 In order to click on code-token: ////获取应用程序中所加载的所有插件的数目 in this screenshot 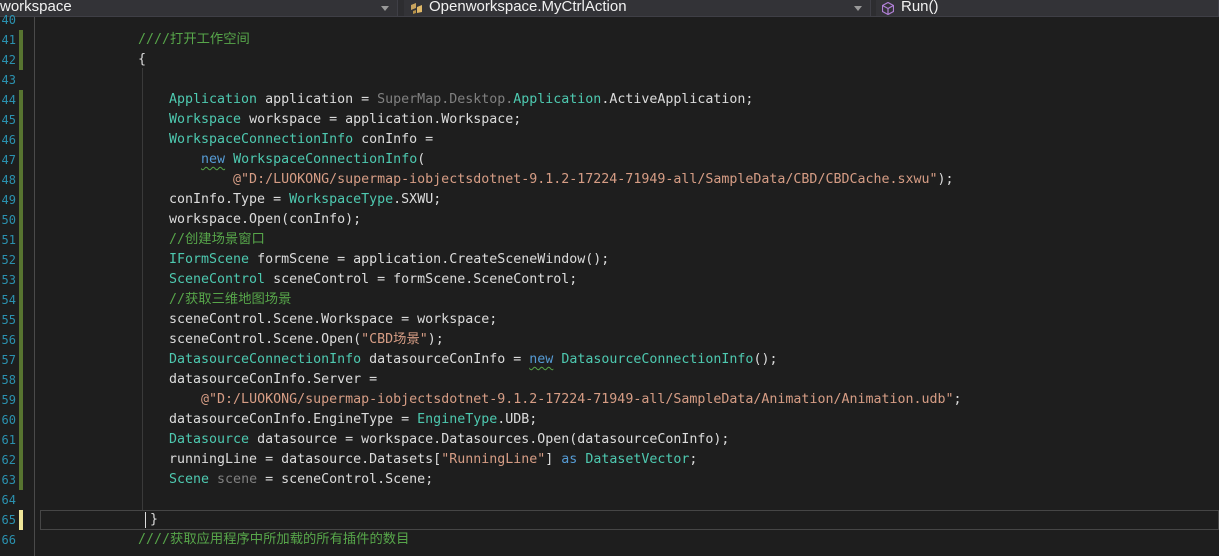, I will do `click(274, 539)`.